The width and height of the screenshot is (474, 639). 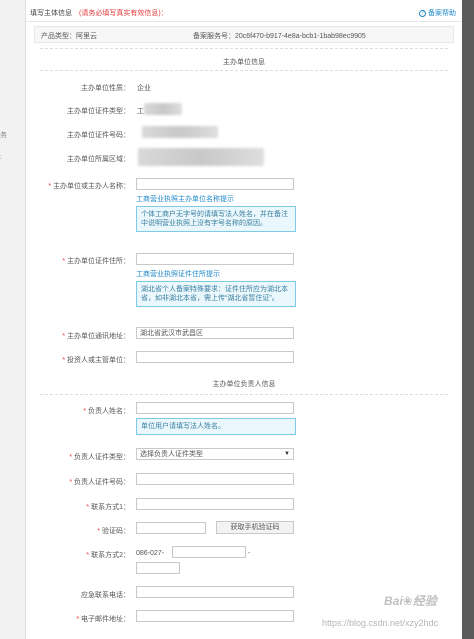 What do you see at coordinates (180, 132) in the screenshot?
I see `redacted-cert-no` at bounding box center [180, 132].